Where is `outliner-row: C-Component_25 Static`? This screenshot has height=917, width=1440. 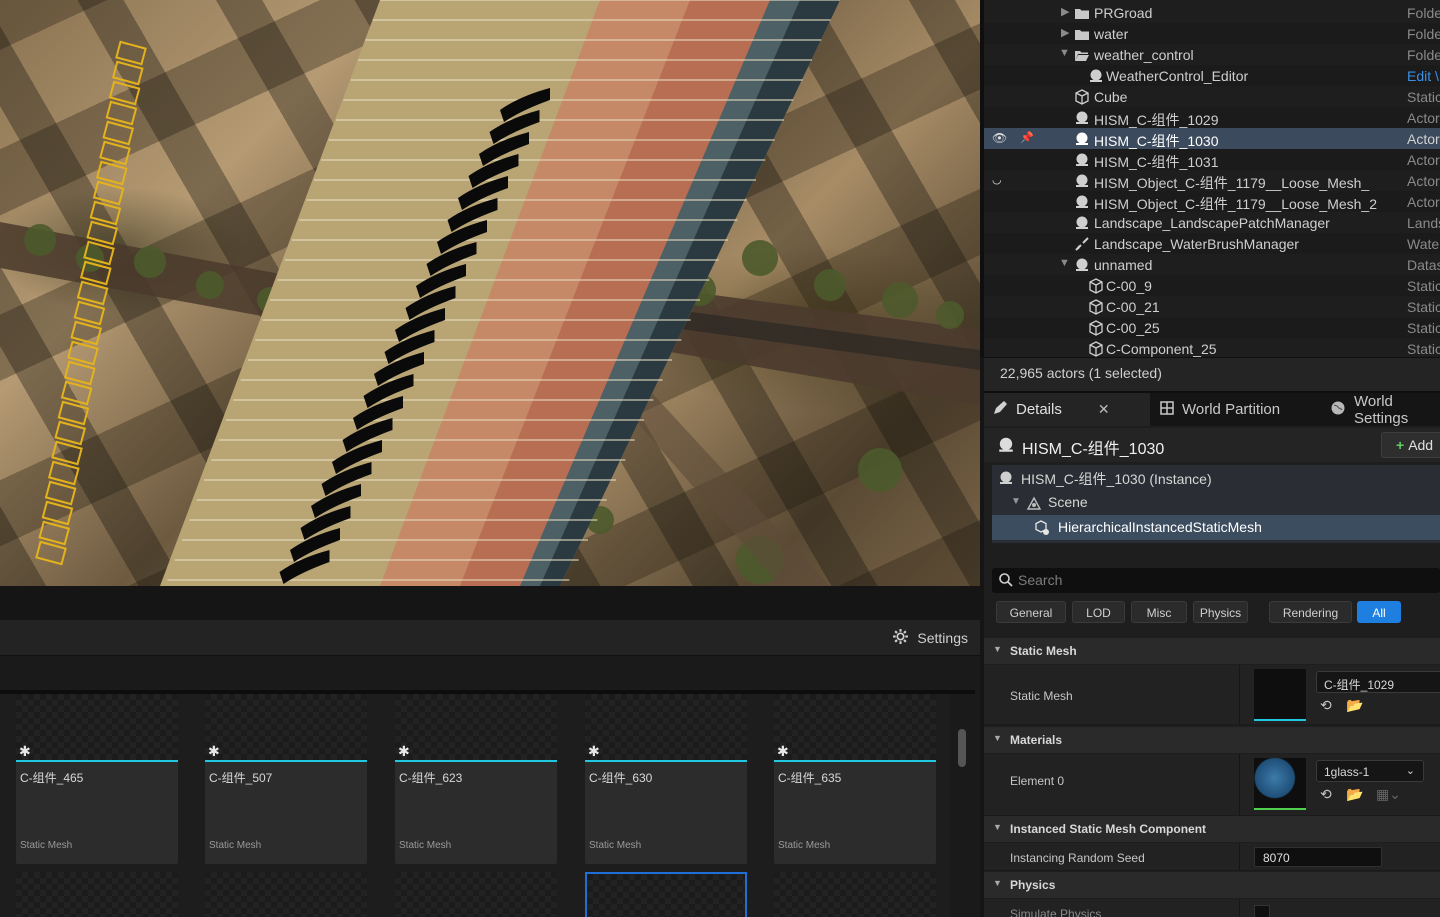 outliner-row: C-Component_25 Static is located at coordinates (1212, 347).